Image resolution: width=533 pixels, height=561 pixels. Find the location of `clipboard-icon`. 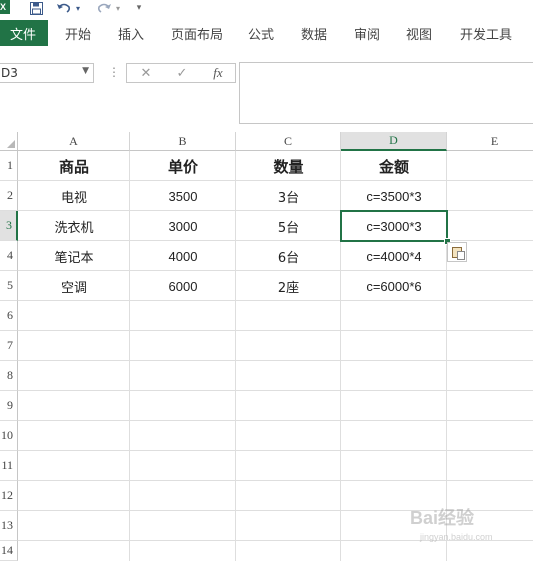

clipboard-icon is located at coordinates (458, 253).